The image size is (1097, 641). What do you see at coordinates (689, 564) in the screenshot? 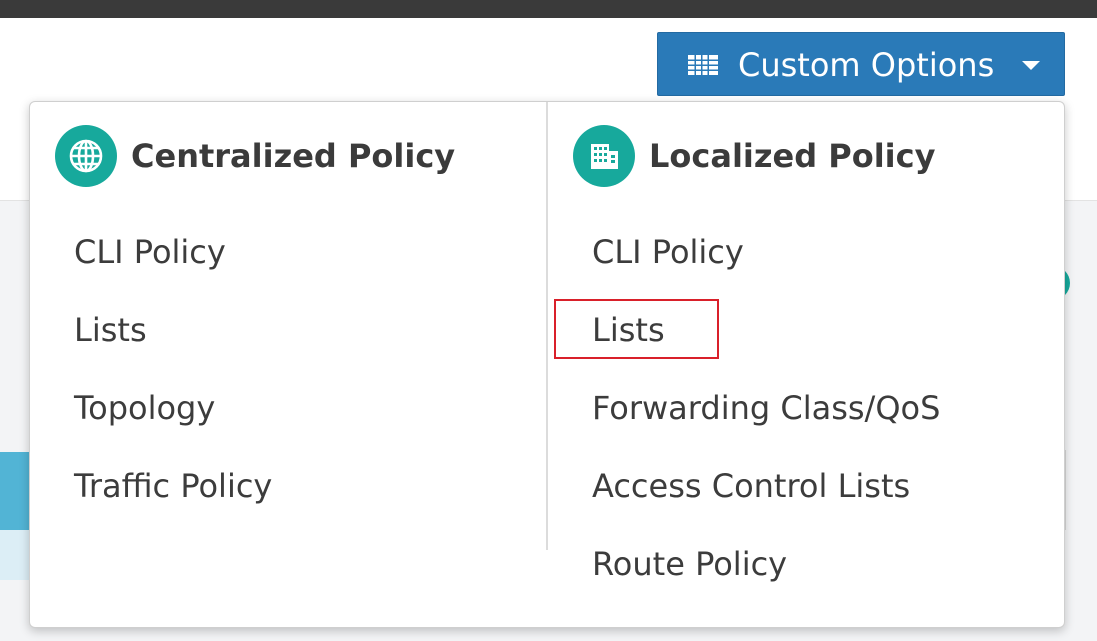
I see `localized-route-policy-item: Route Policy` at bounding box center [689, 564].